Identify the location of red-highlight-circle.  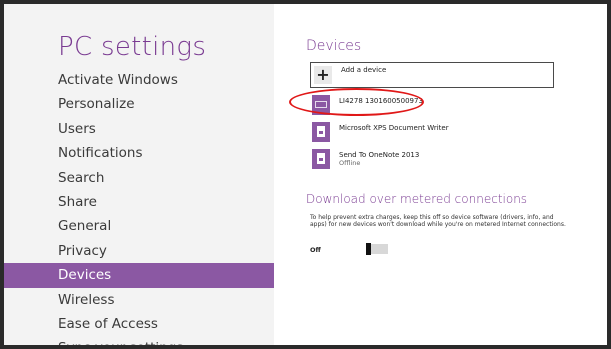
(356, 102).